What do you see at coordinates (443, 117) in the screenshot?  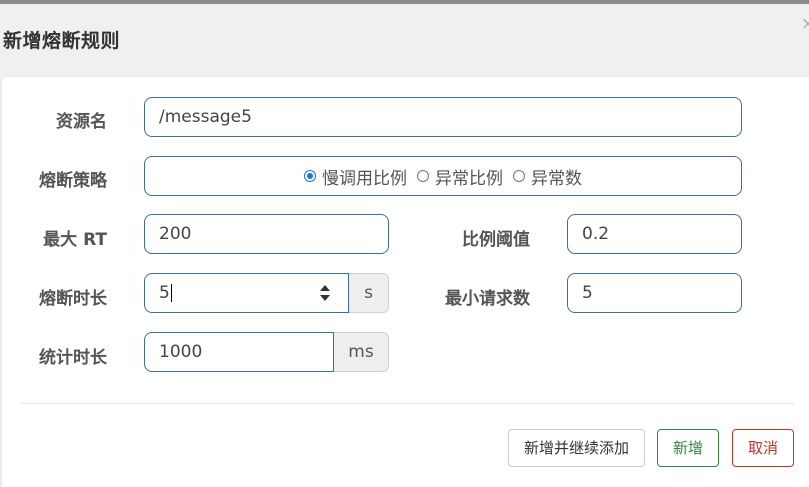 I see `resource-input: /message5` at bounding box center [443, 117].